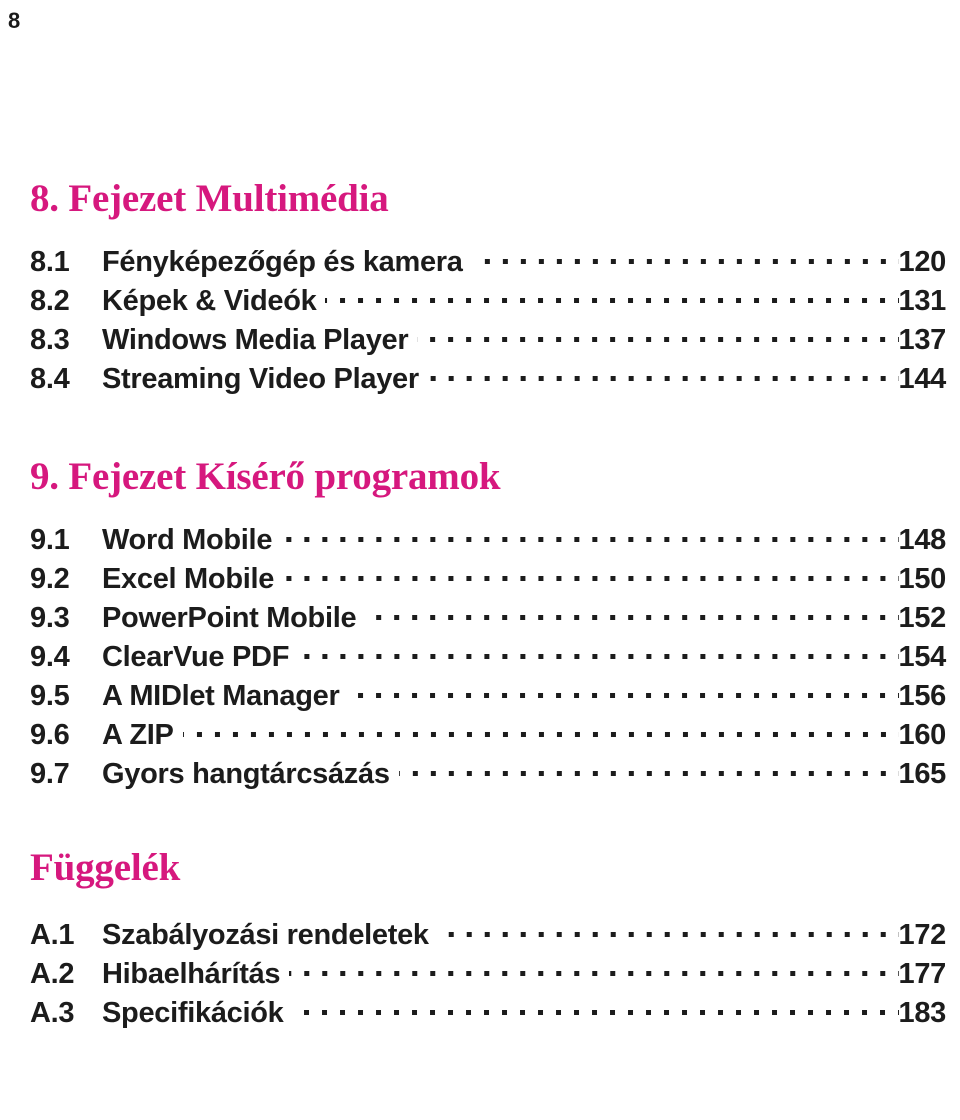 The image size is (960, 1120). Describe the element at coordinates (922, 1013) in the screenshot. I see `entry-page-number: 183` at that location.